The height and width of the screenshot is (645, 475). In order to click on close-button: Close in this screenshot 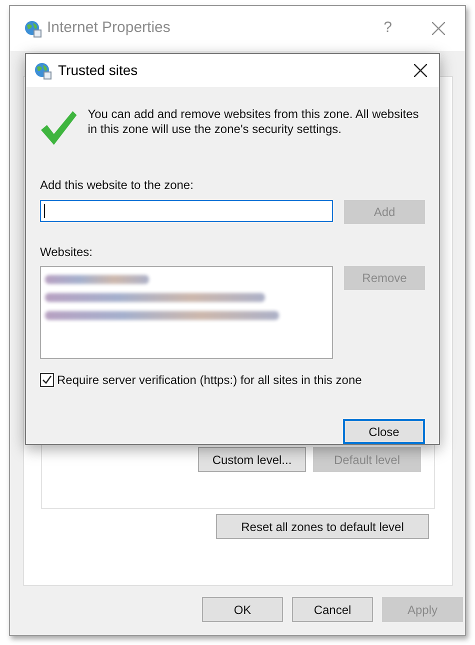, I will do `click(384, 431)`.